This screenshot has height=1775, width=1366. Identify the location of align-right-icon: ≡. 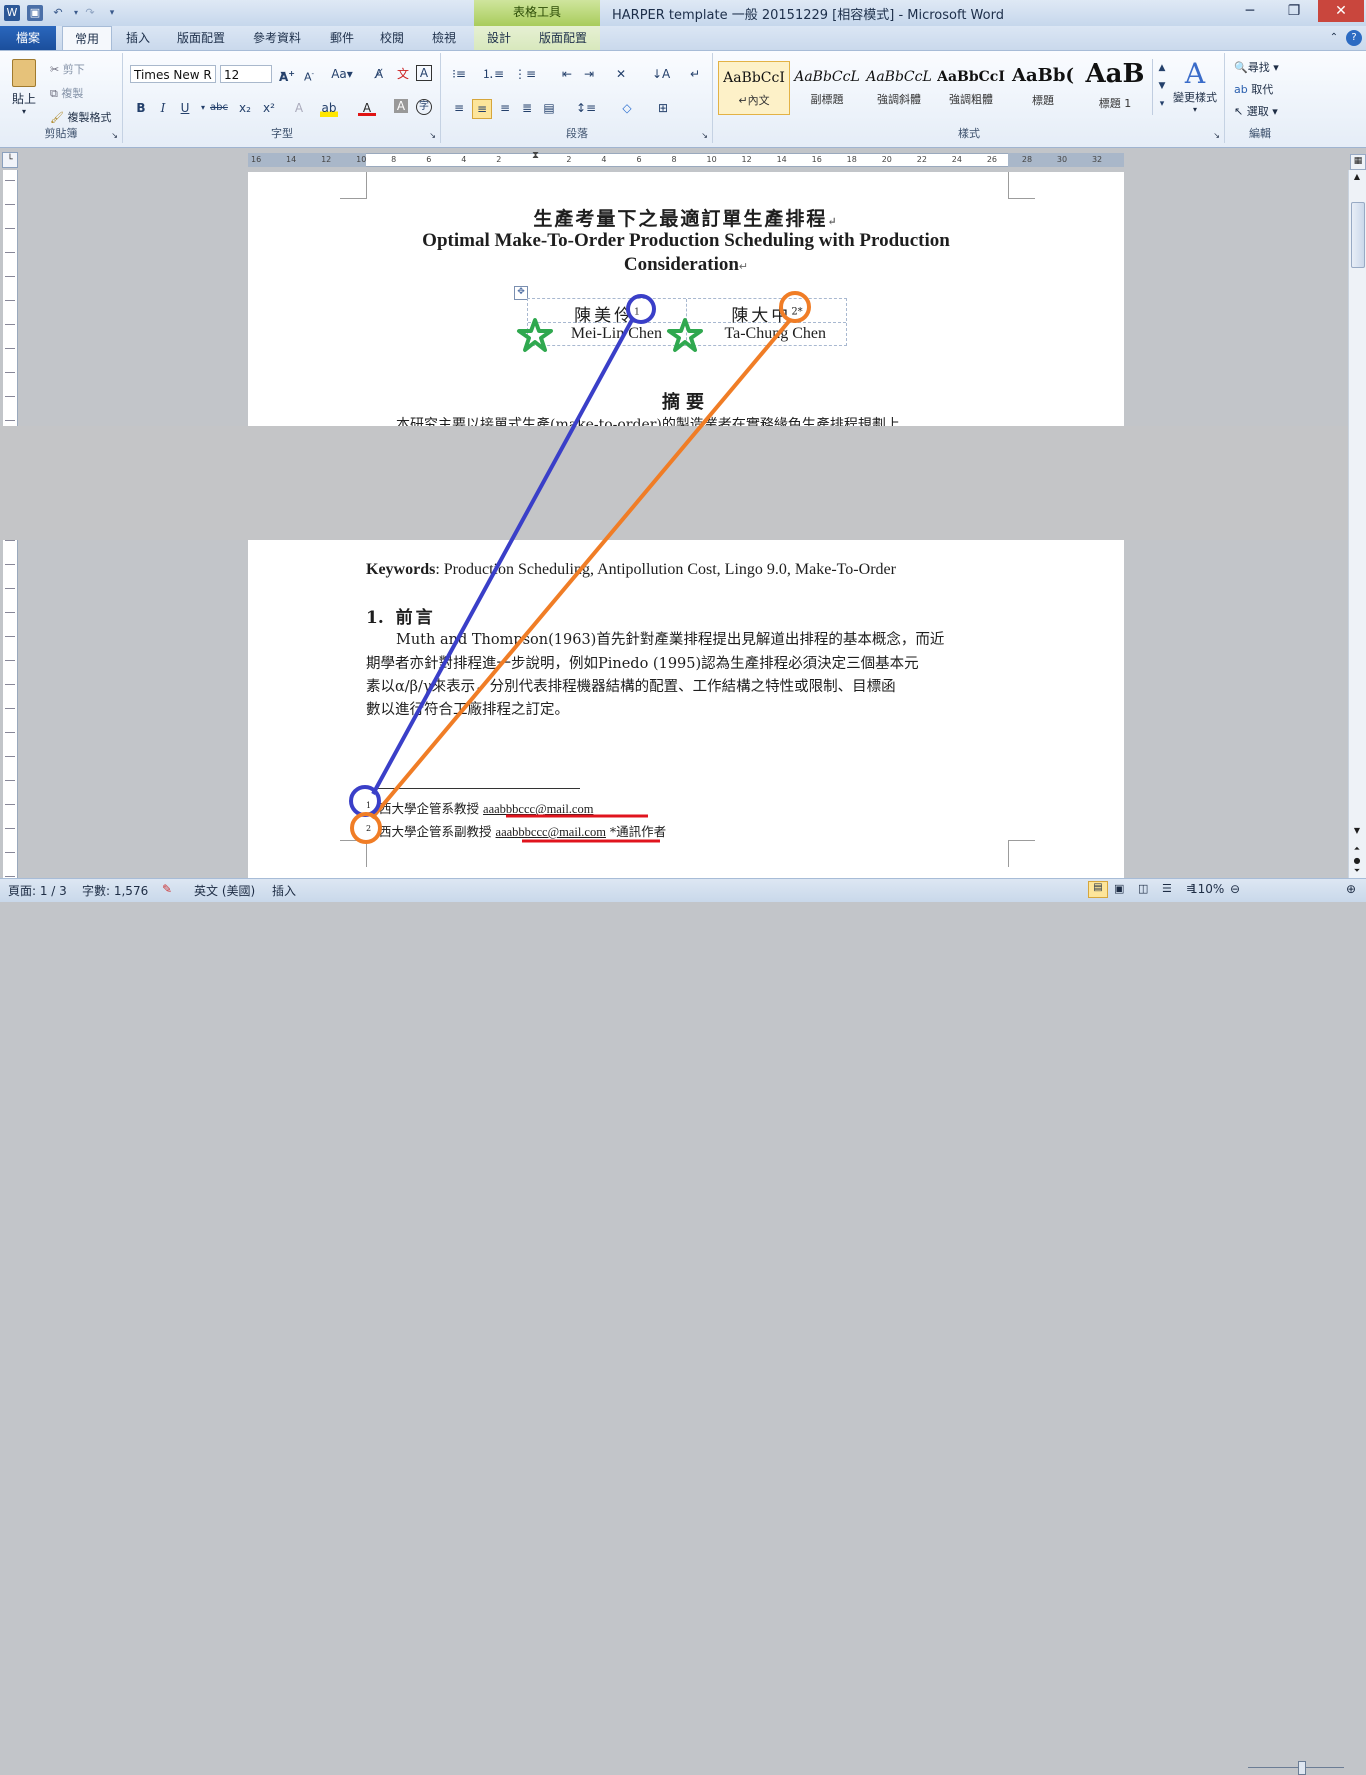
(505, 108).